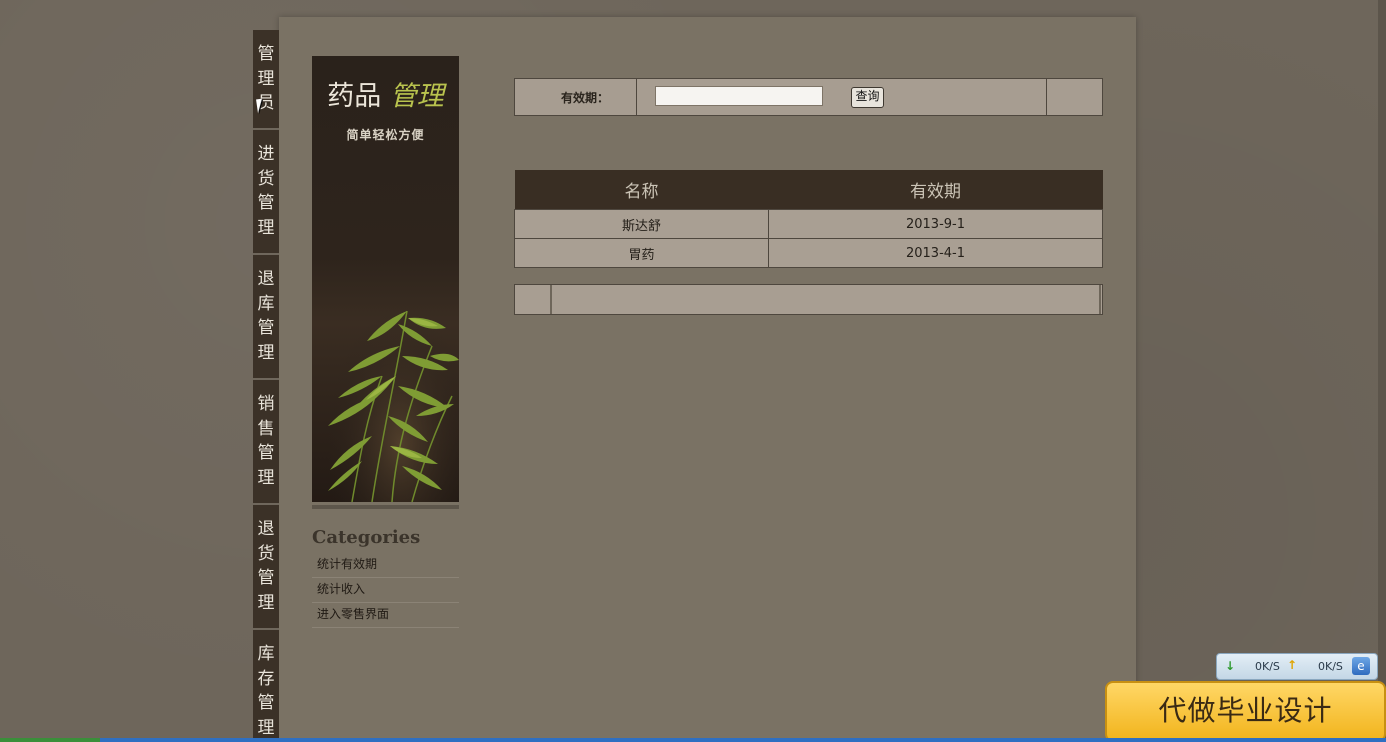 This screenshot has width=1386, height=742. I want to click on cell-name: 斯达舒, so click(641, 224).